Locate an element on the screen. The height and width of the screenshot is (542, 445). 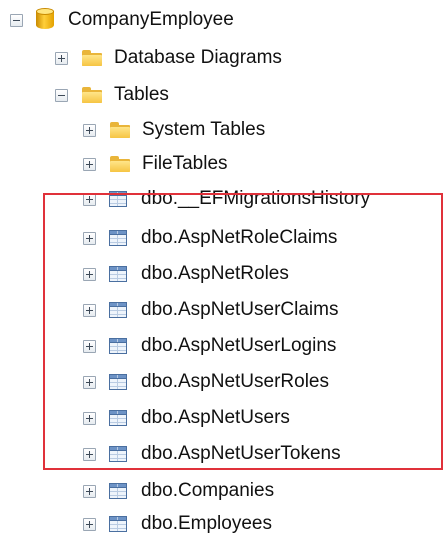
tree-node-label: dbo.AspNetRoles is located at coordinates (215, 273).